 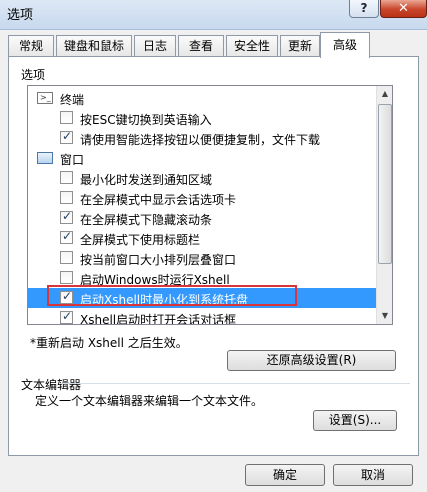 I want to click on close-button: ✕, so click(x=403, y=9).